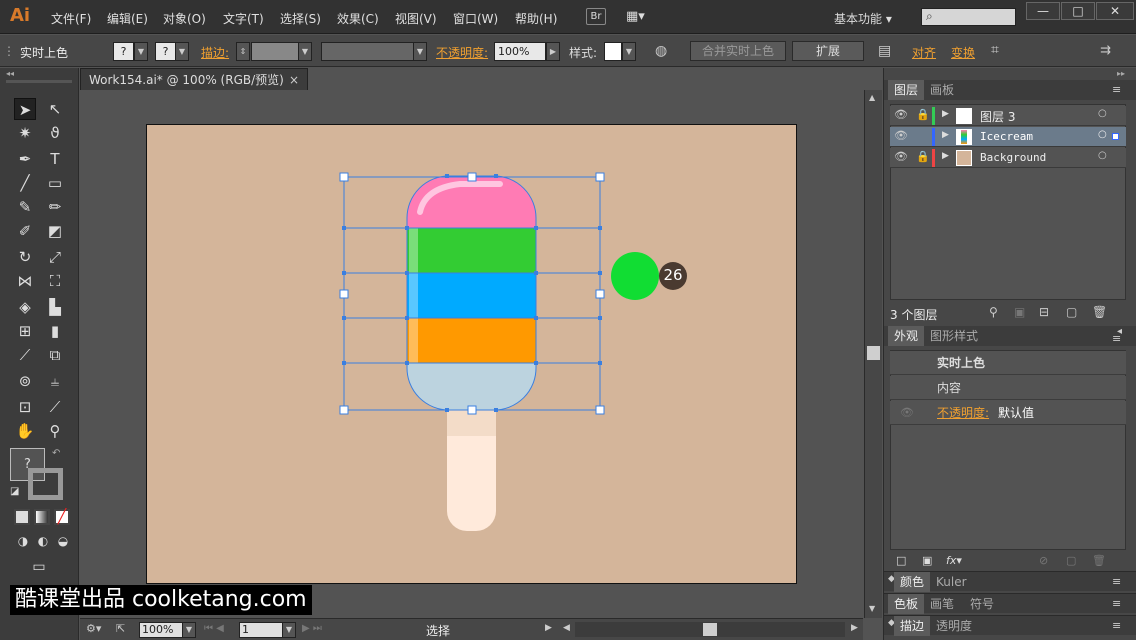  Describe the element at coordinates (127, 18) in the screenshot. I see `menu-edit: 编辑(E)` at that location.